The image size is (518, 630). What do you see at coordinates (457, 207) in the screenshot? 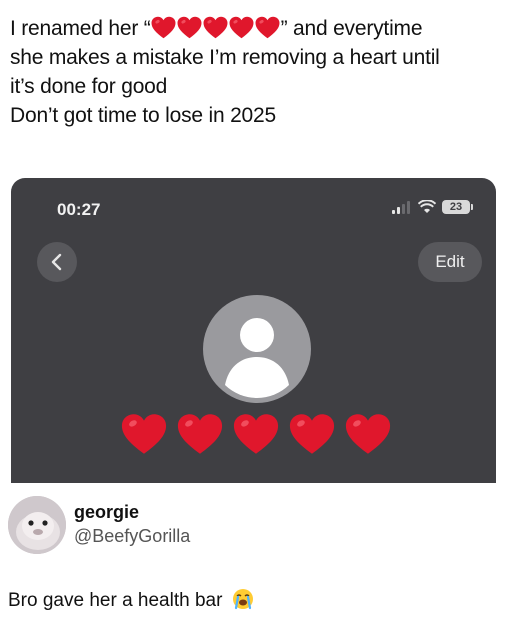
I see `battery-icon: 23` at bounding box center [457, 207].